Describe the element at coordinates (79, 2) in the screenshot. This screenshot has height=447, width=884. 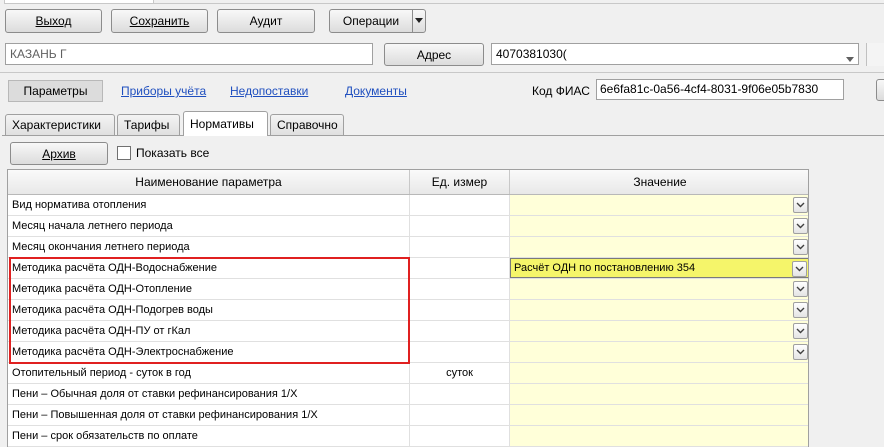
I see `window-tab-hint` at that location.